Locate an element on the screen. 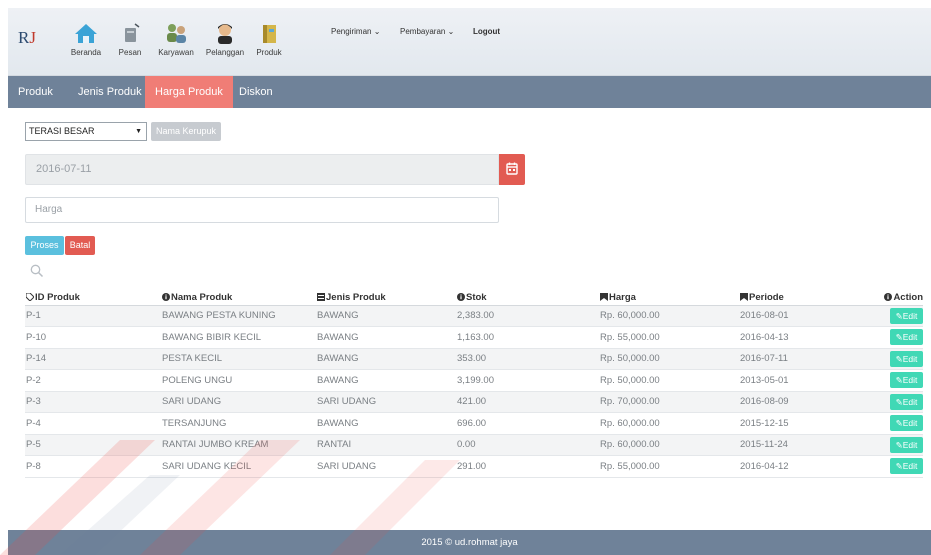 Image resolution: width=931 pixels, height=555 pixels. cell-stok: 0.00 is located at coordinates (527, 445).